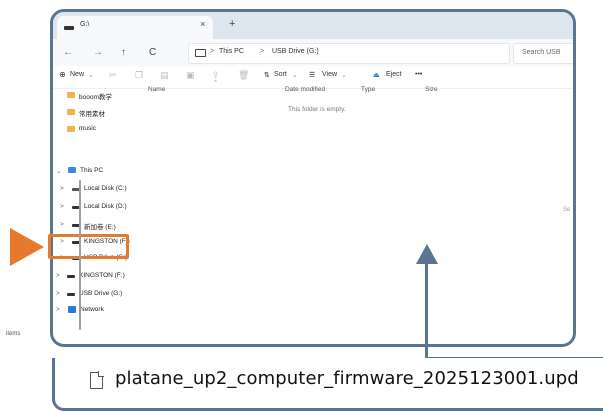 This screenshot has width=603, height=411. I want to click on search-box: Search USB, so click(543, 53).